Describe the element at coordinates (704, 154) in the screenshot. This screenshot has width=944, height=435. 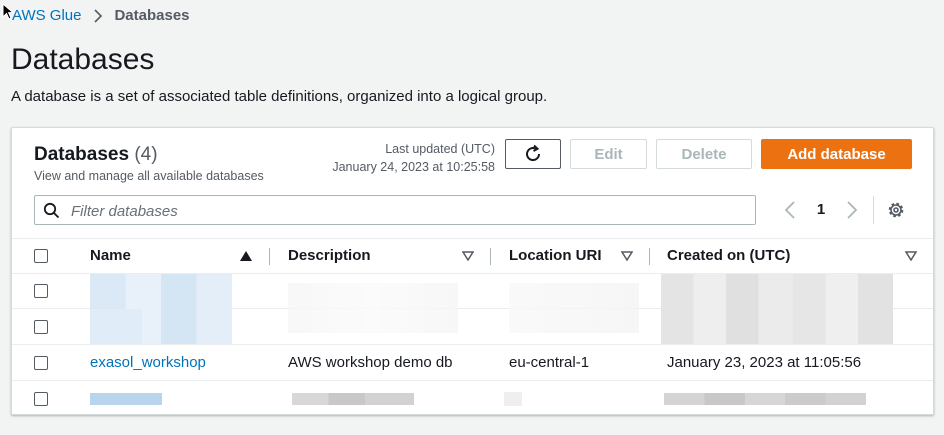
I see `delete-button: Delete` at that location.